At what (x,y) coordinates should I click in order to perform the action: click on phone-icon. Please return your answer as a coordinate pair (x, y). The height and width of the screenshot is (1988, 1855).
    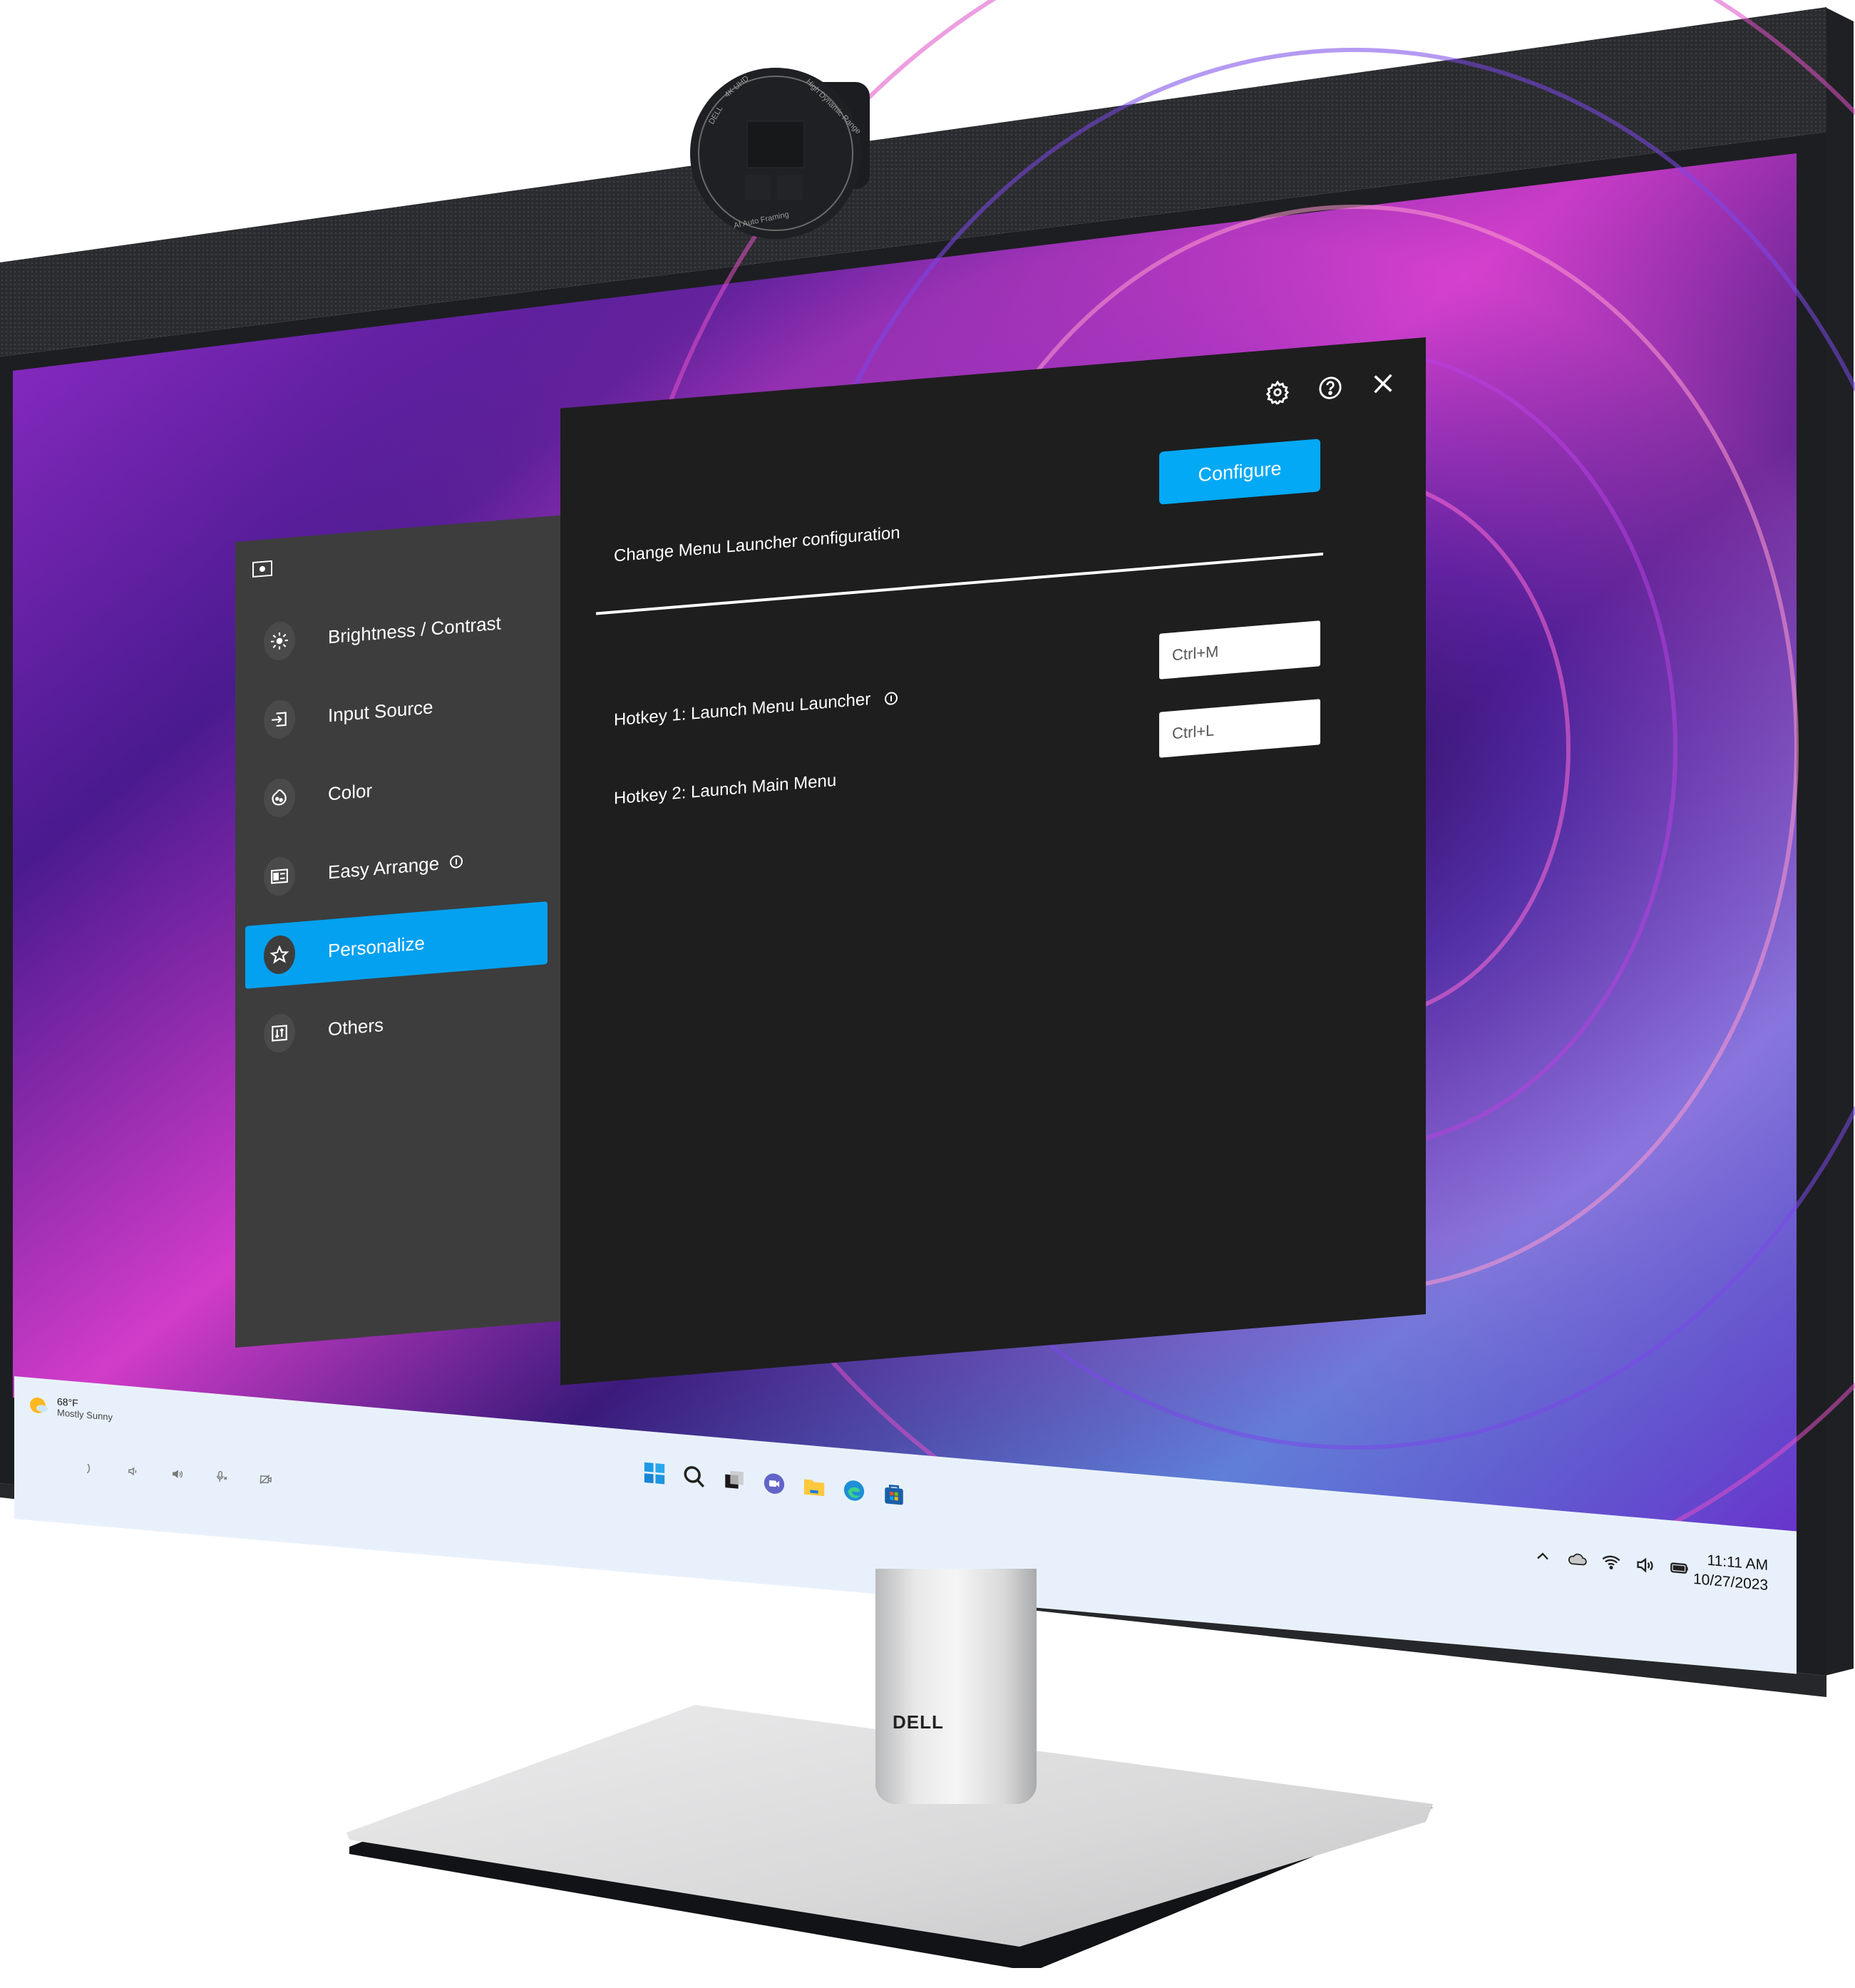
    Looking at the image, I should click on (89, 1468).